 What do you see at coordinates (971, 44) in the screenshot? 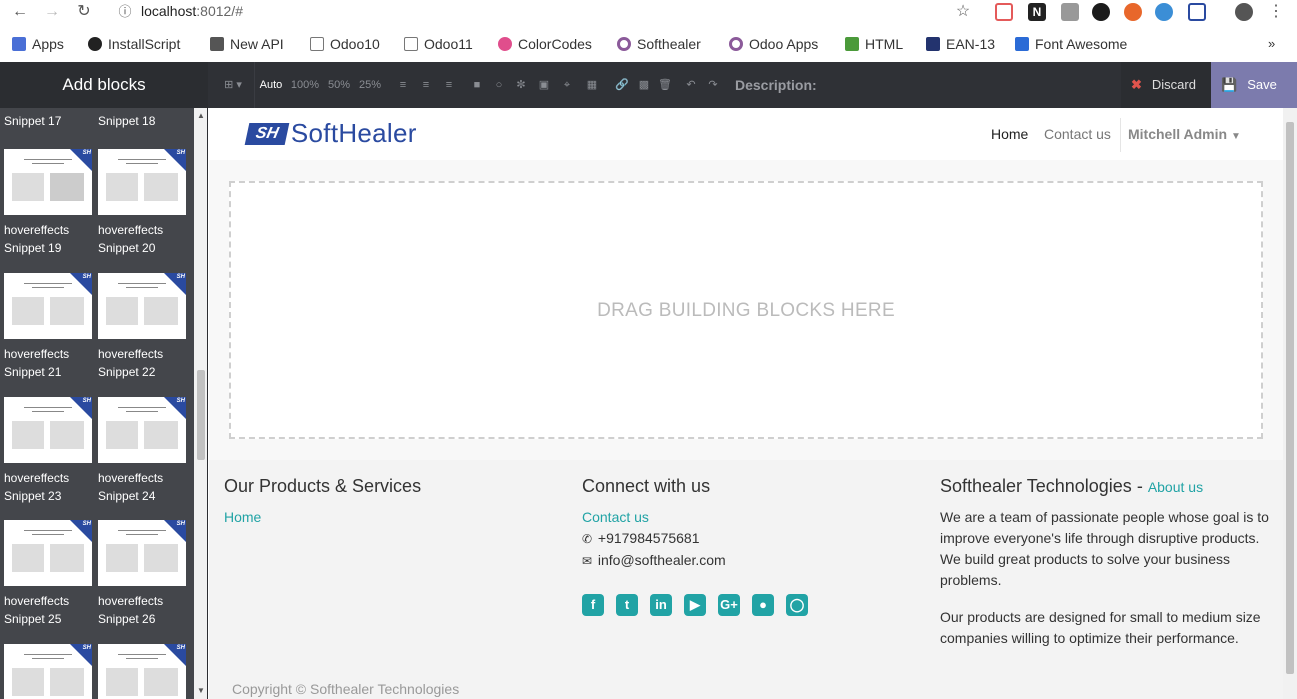
I see `bookmark-label: EAN-13` at bounding box center [971, 44].